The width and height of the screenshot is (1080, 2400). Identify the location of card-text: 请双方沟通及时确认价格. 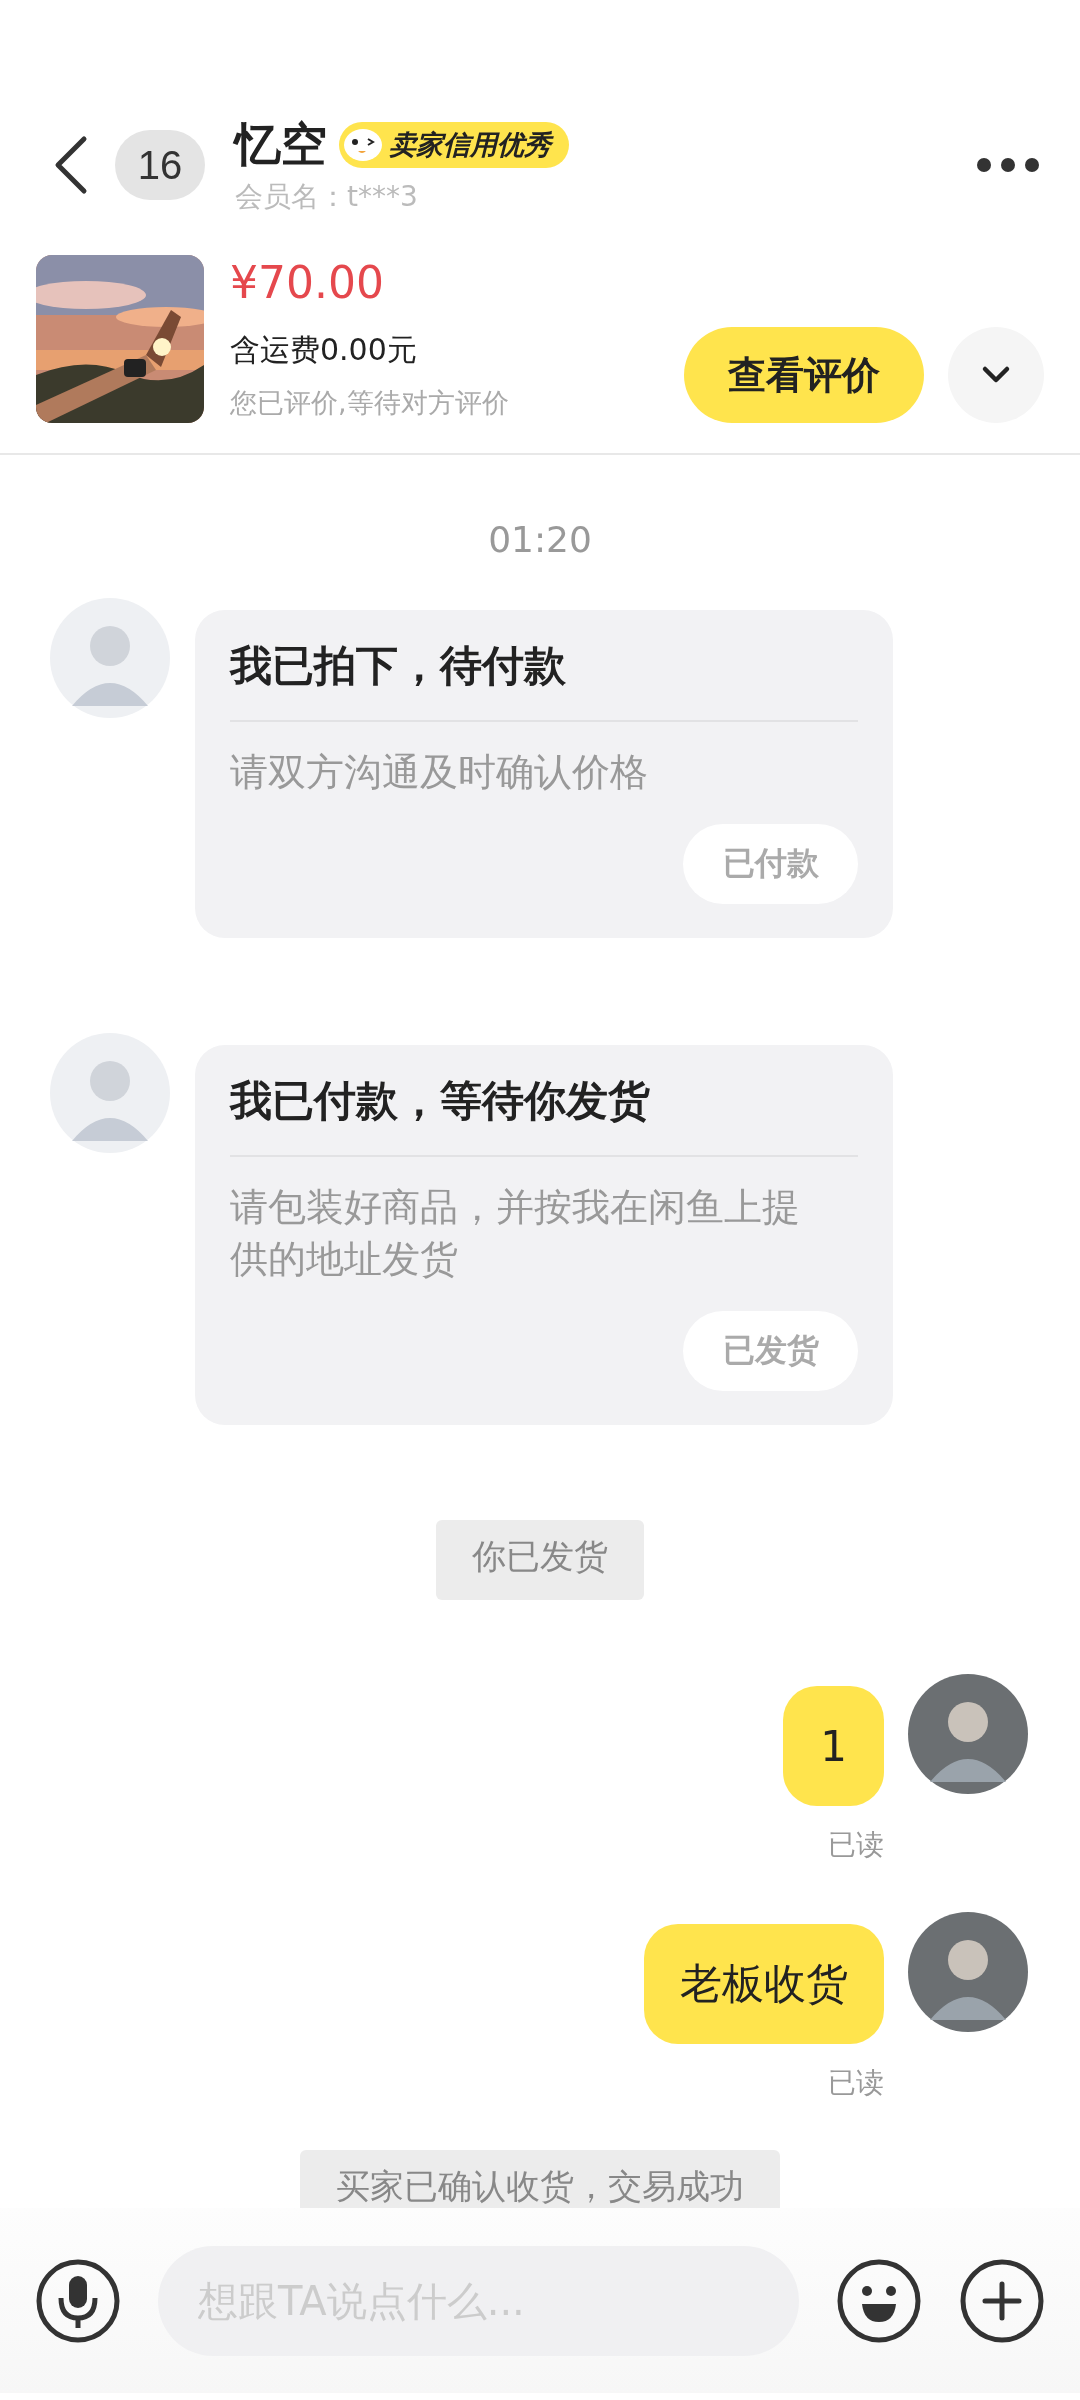
(439, 772).